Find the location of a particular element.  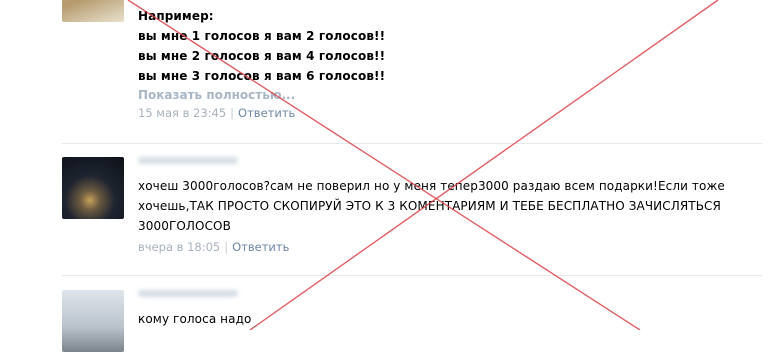

comment-text-line: вы мне 3 голосов я вам 6 голосов!! is located at coordinates (262, 76).